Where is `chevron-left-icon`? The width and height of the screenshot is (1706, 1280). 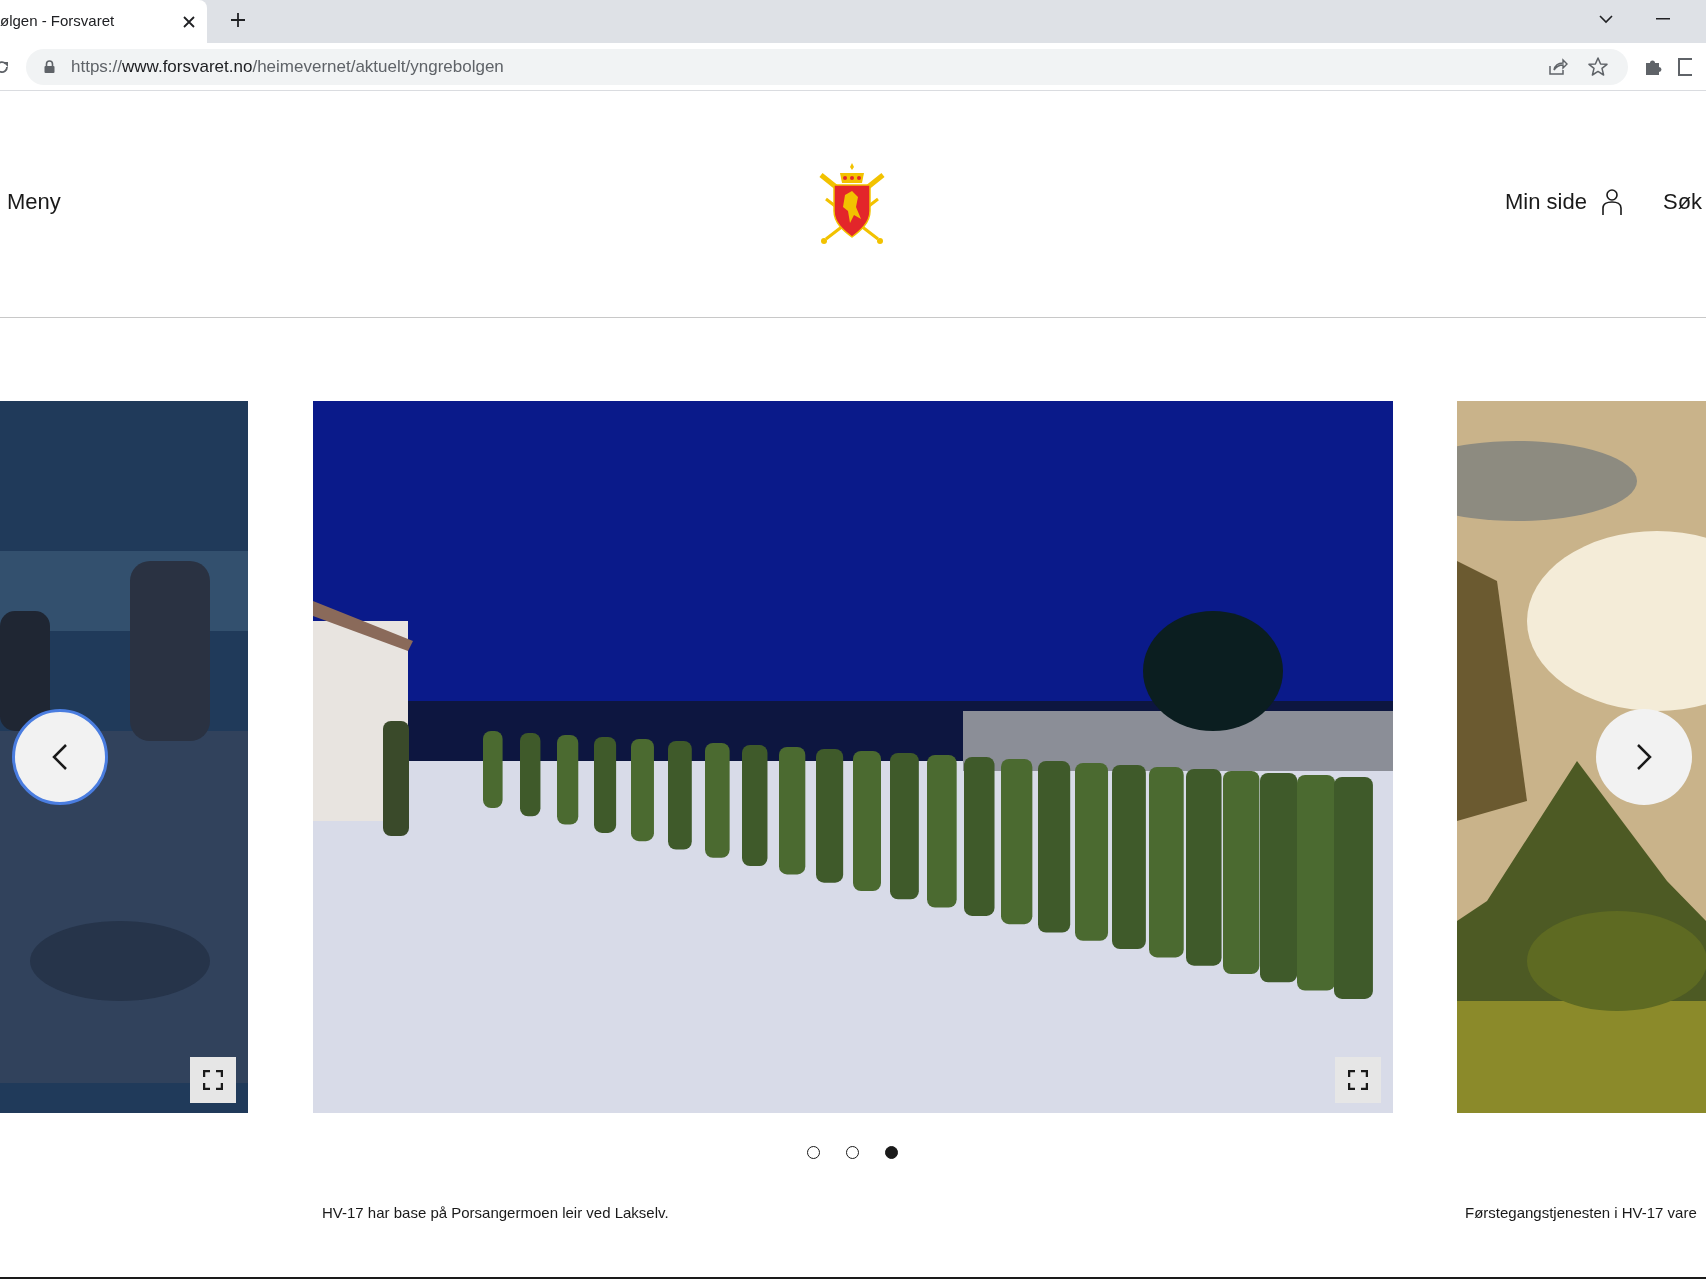 chevron-left-icon is located at coordinates (60, 757).